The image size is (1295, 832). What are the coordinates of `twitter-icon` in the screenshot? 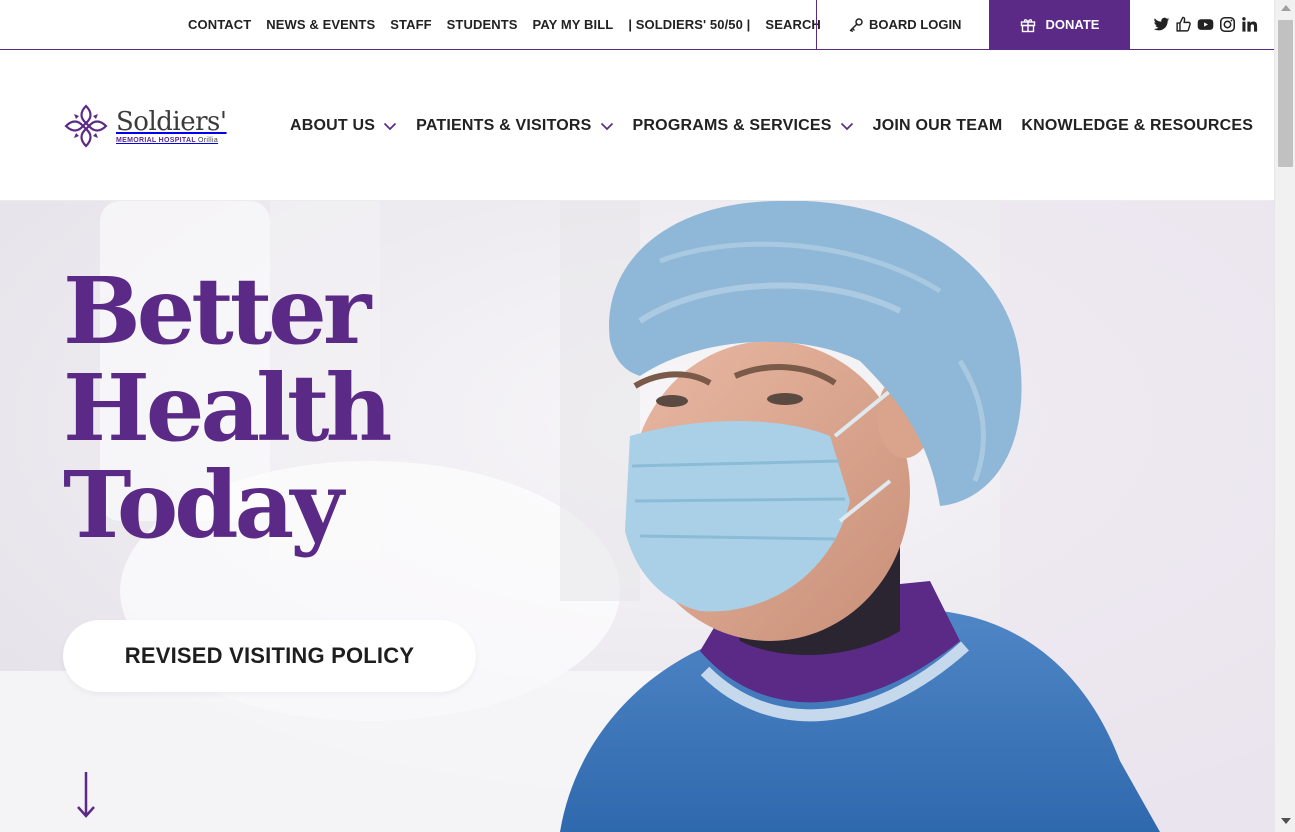 It's located at (1161, 24).